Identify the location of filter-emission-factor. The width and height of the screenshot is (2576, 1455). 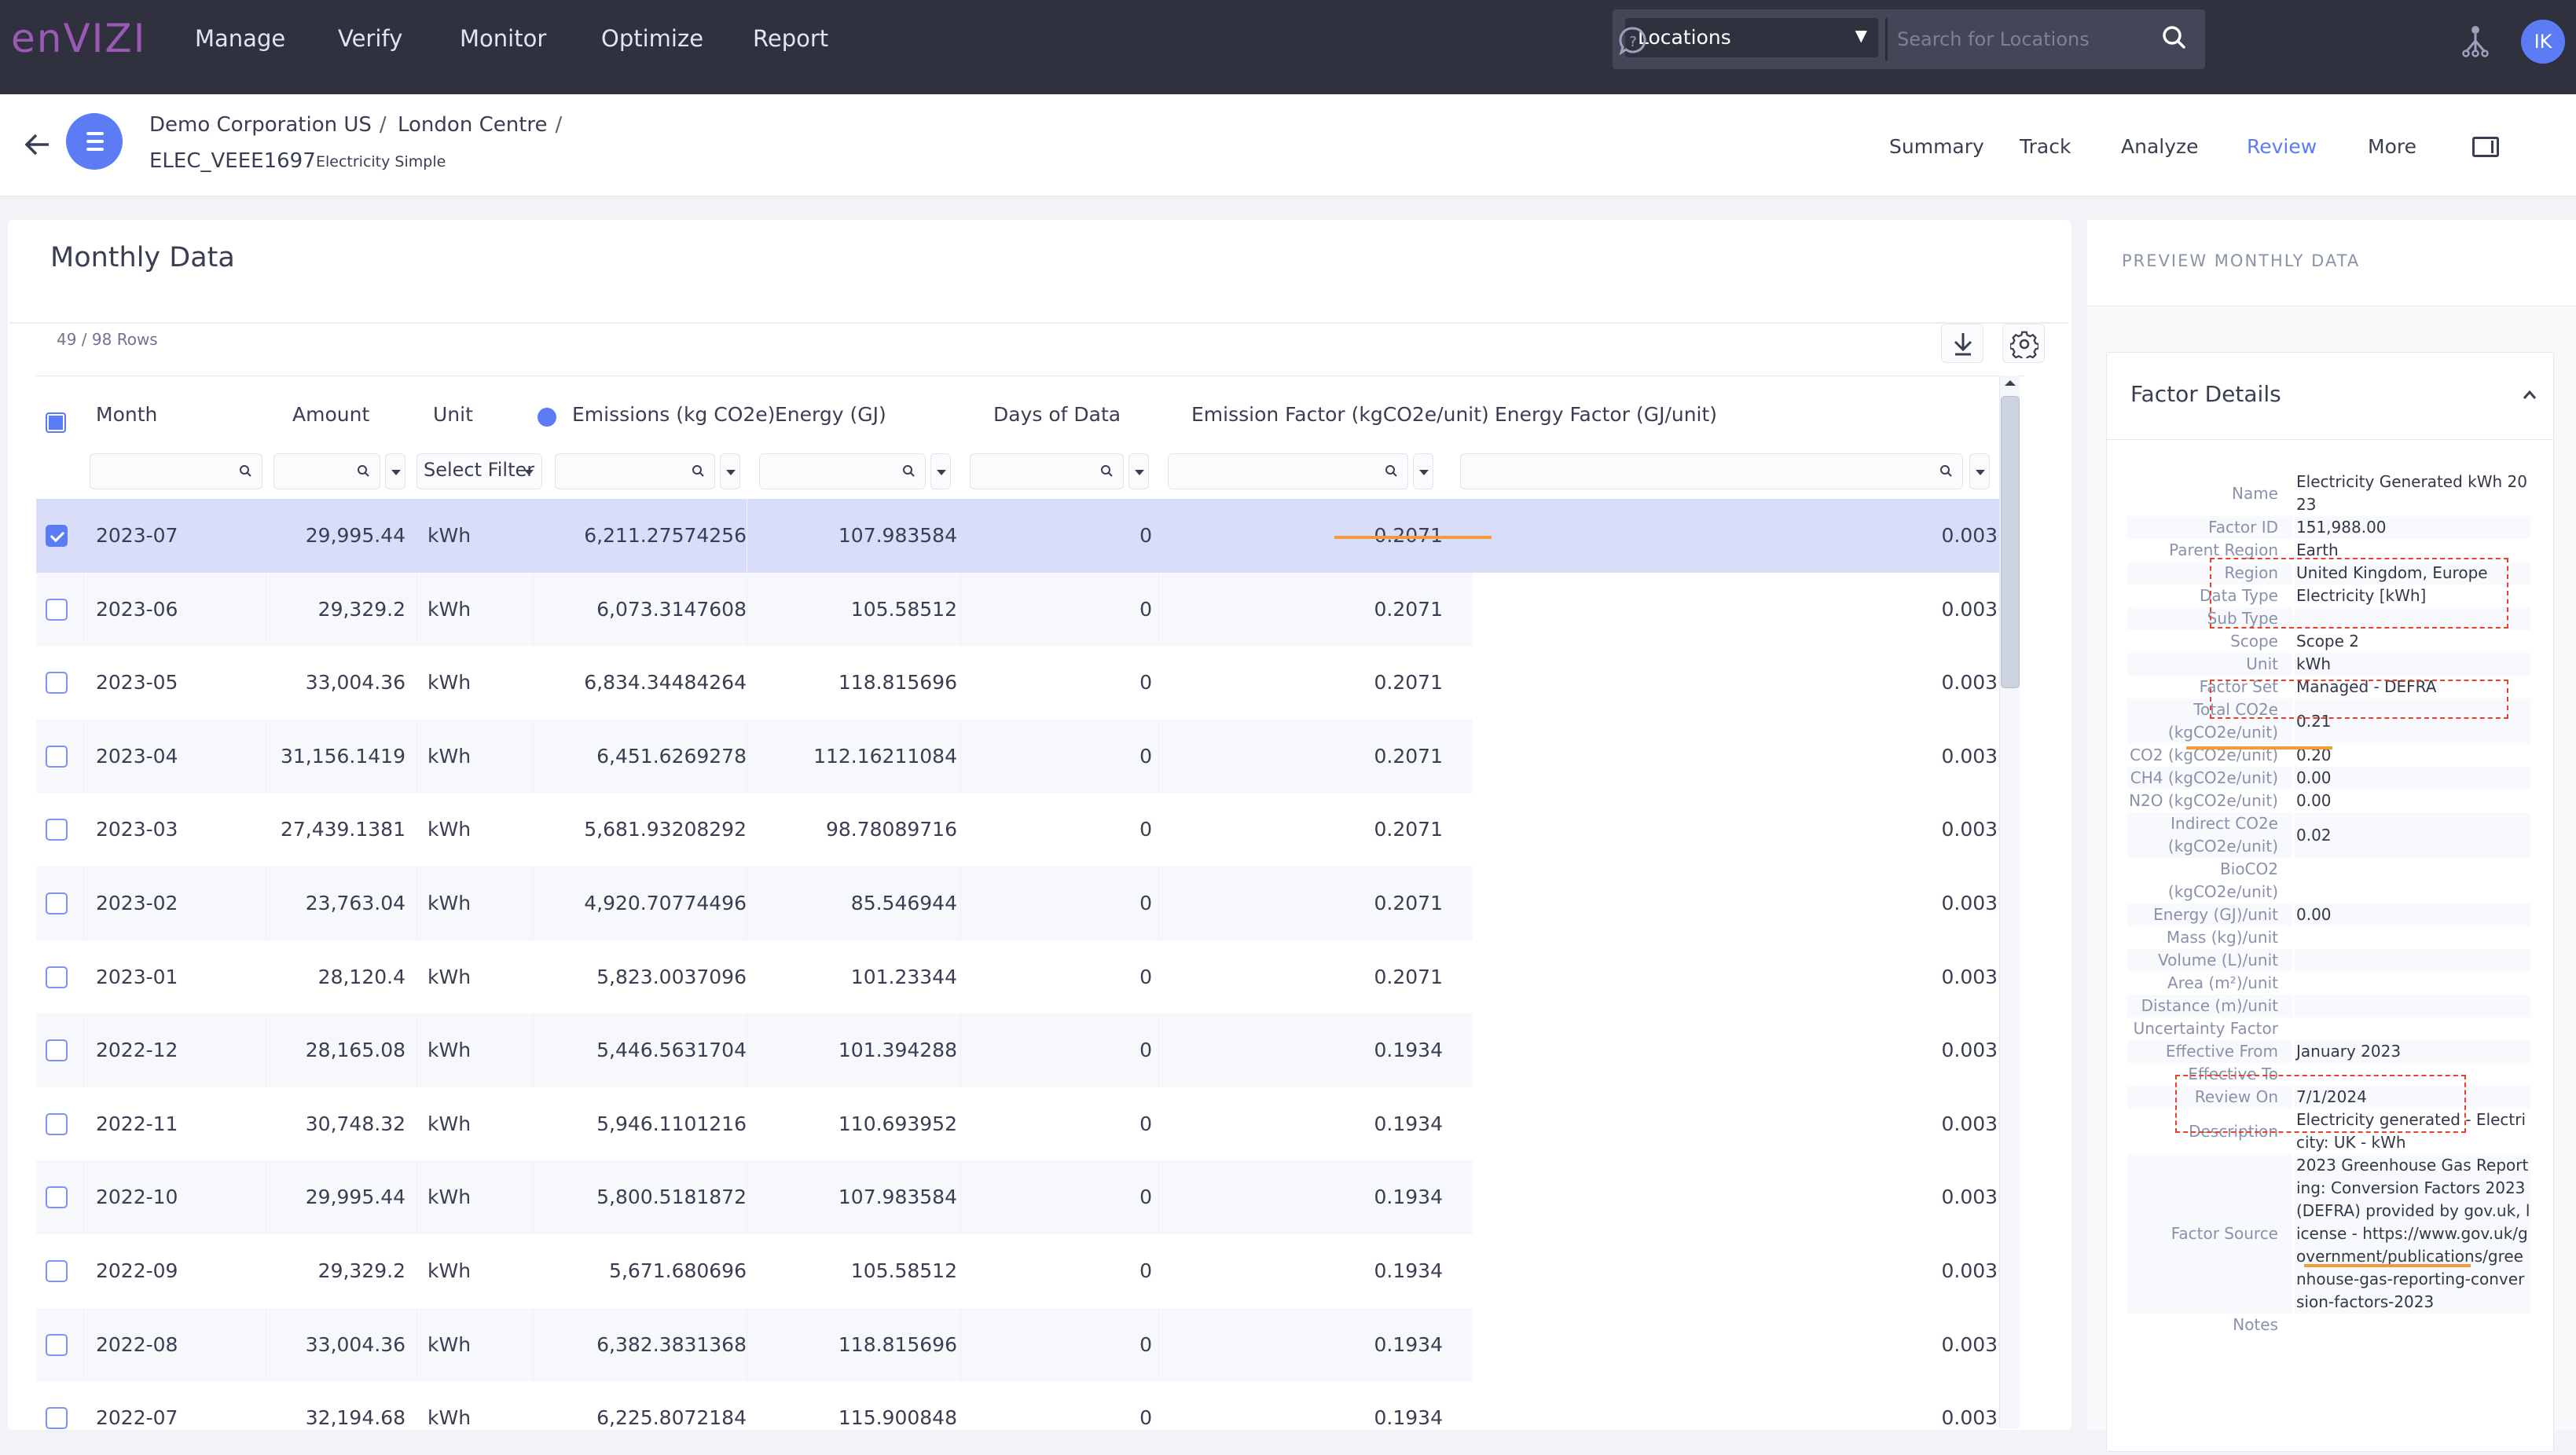
(1288, 471).